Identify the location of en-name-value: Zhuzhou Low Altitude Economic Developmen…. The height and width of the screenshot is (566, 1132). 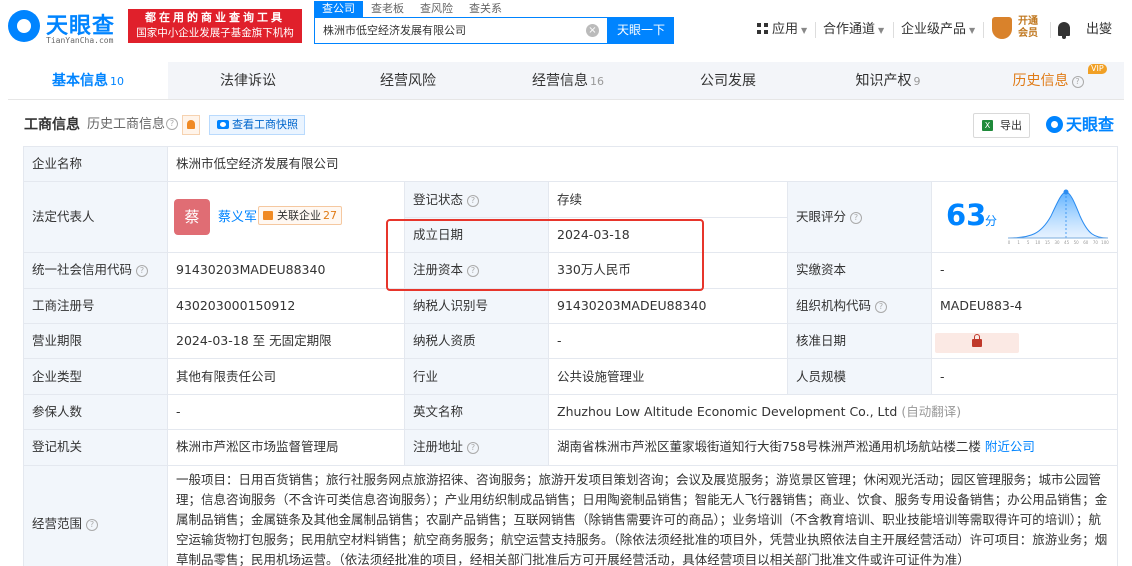
(833, 412).